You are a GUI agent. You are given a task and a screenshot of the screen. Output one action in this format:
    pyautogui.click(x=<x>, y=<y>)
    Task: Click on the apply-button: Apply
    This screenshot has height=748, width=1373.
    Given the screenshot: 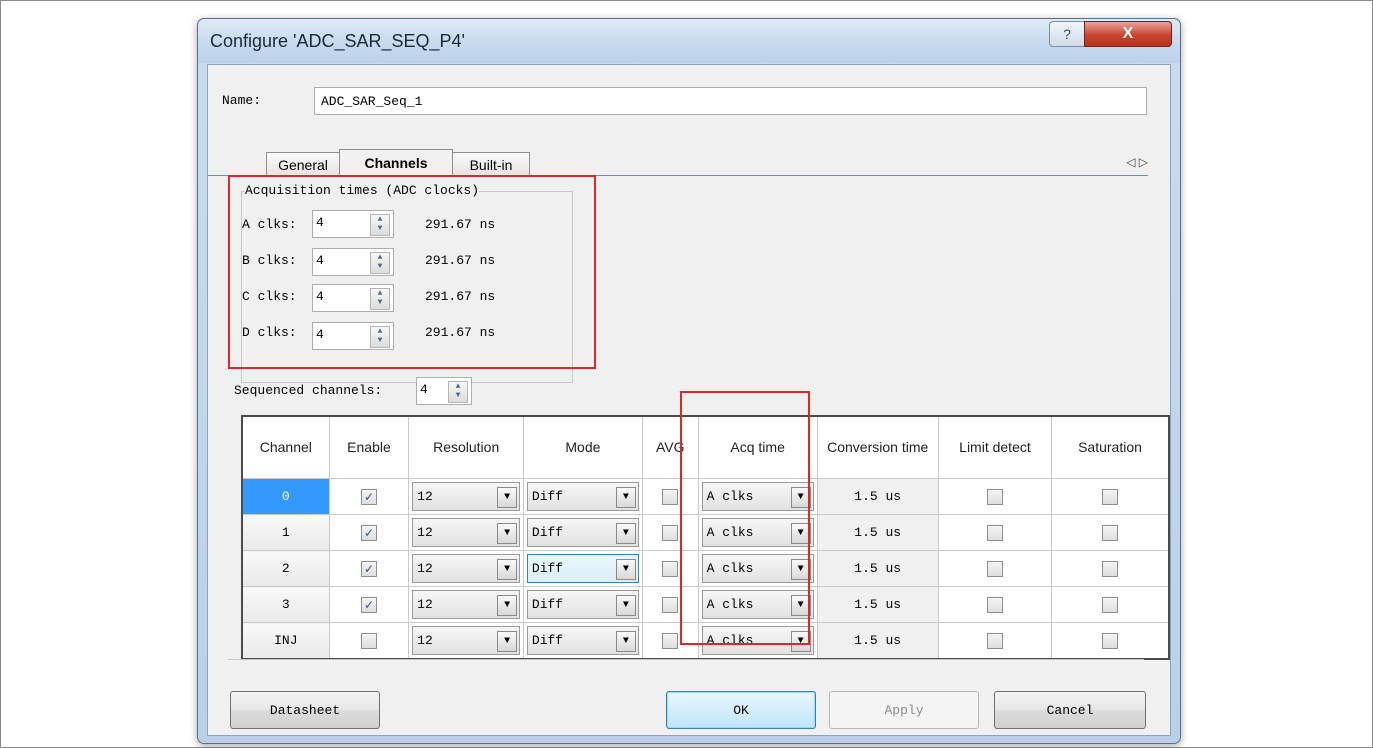 What is the action you would take?
    pyautogui.click(x=904, y=710)
    